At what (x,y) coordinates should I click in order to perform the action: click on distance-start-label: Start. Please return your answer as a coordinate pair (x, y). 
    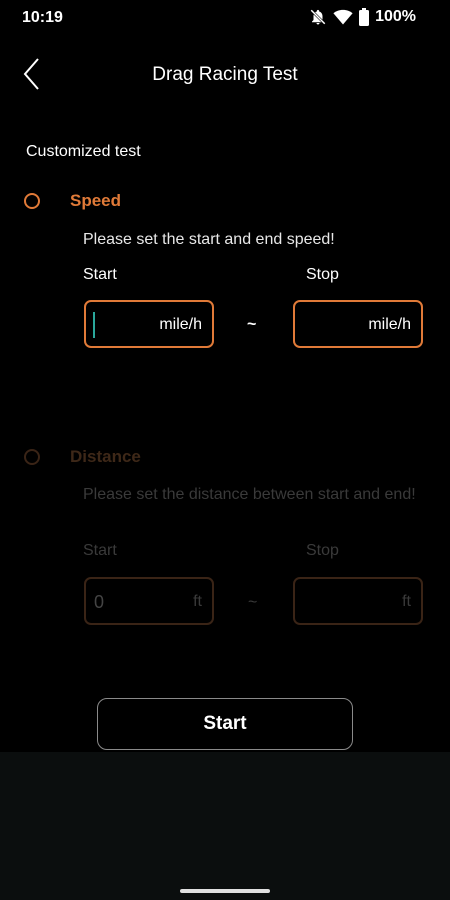
    Looking at the image, I should click on (100, 550).